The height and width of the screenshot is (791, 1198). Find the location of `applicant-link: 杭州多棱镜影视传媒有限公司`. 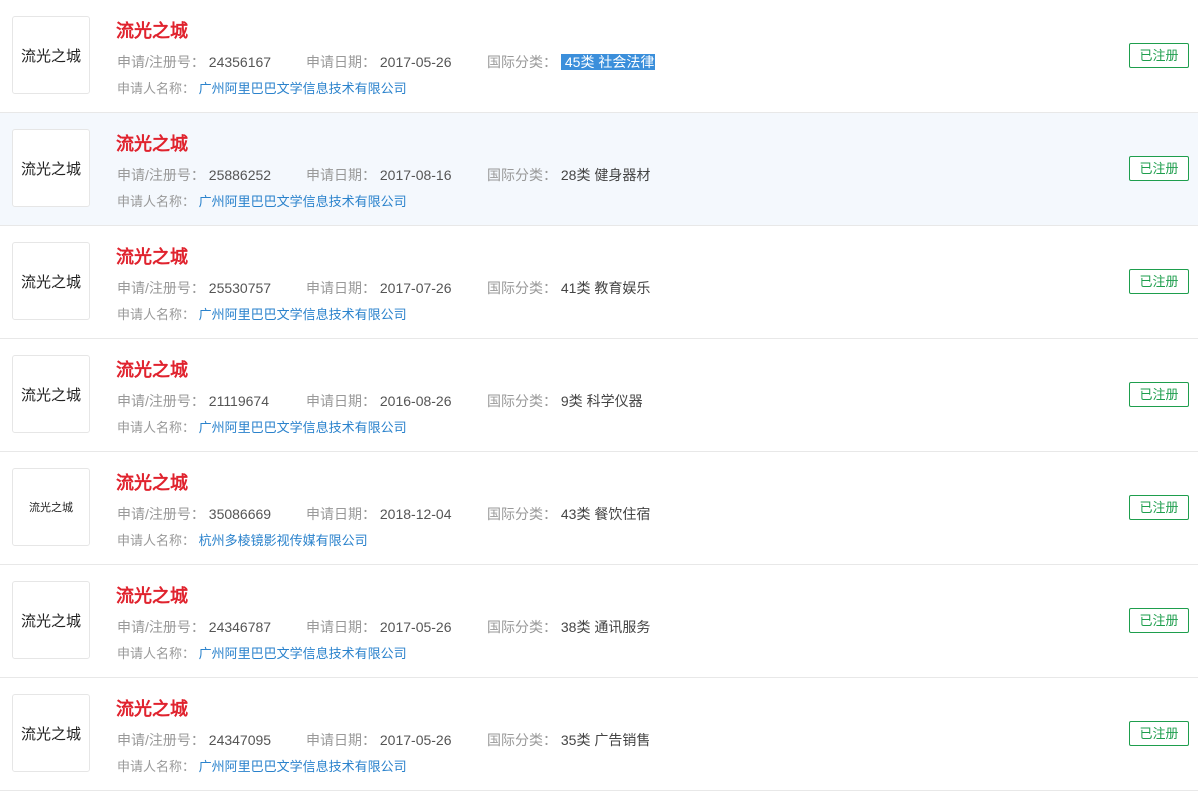

applicant-link: 杭州多棱镜影视传媒有限公司 is located at coordinates (283, 540).